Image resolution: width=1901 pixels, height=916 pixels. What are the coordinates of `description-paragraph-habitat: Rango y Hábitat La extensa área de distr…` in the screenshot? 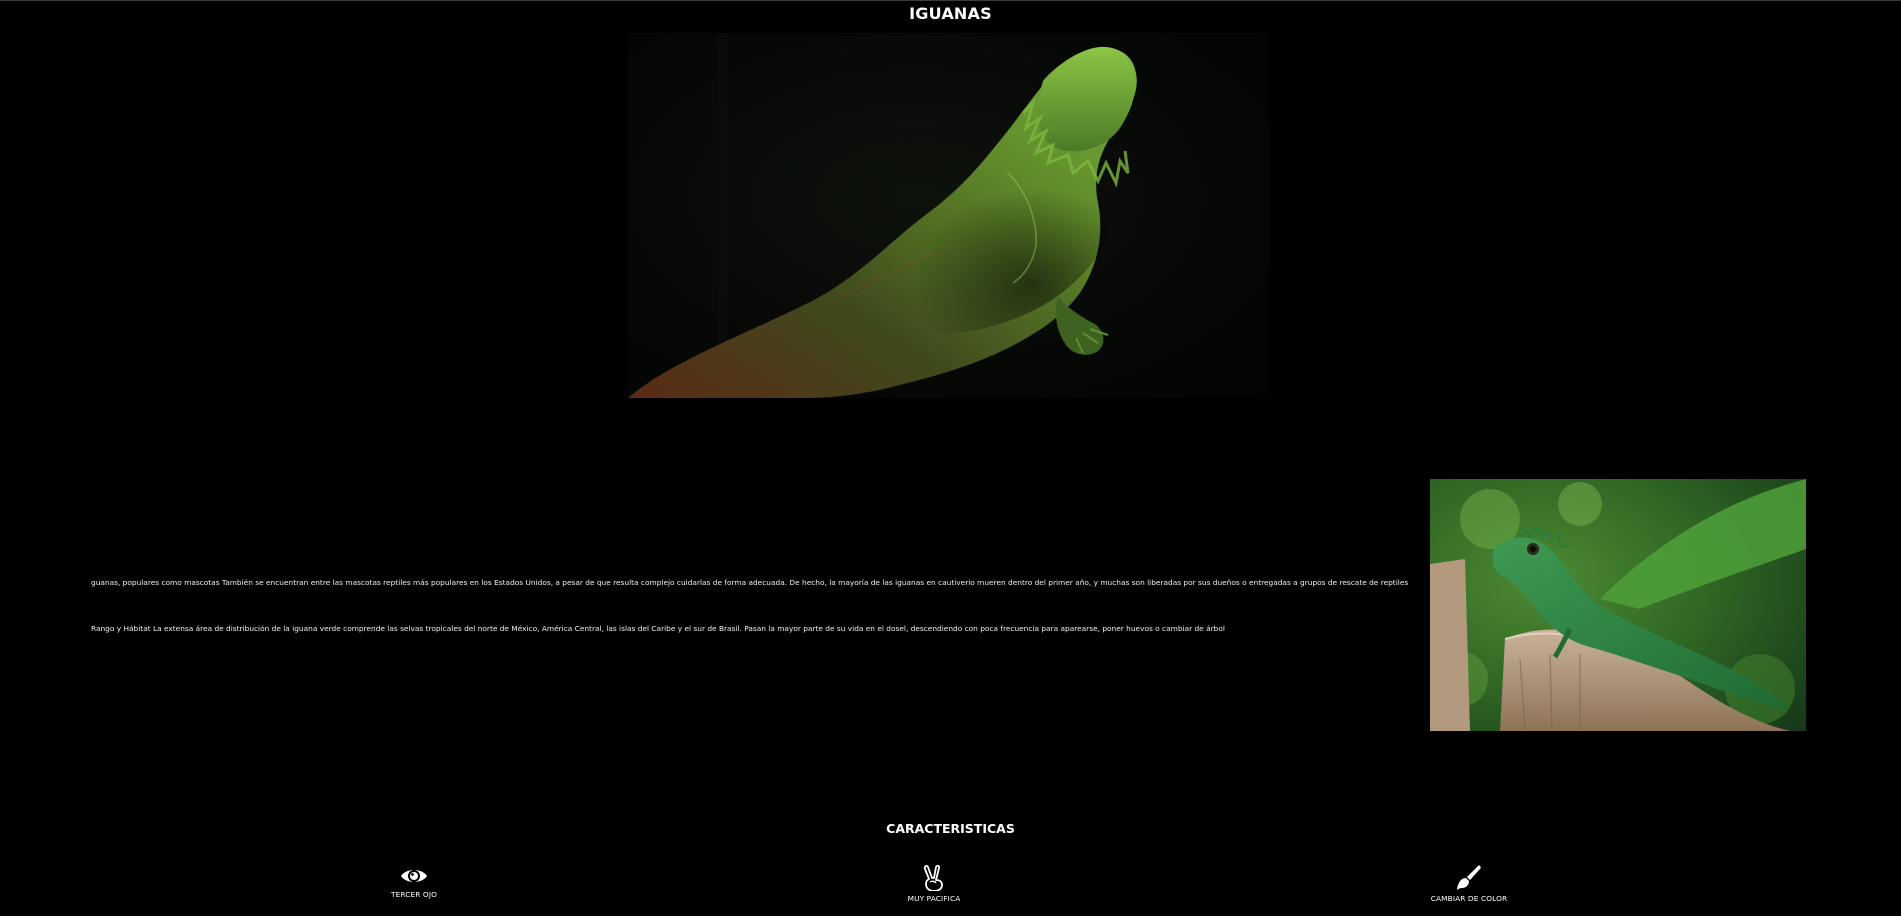 It's located at (658, 628).